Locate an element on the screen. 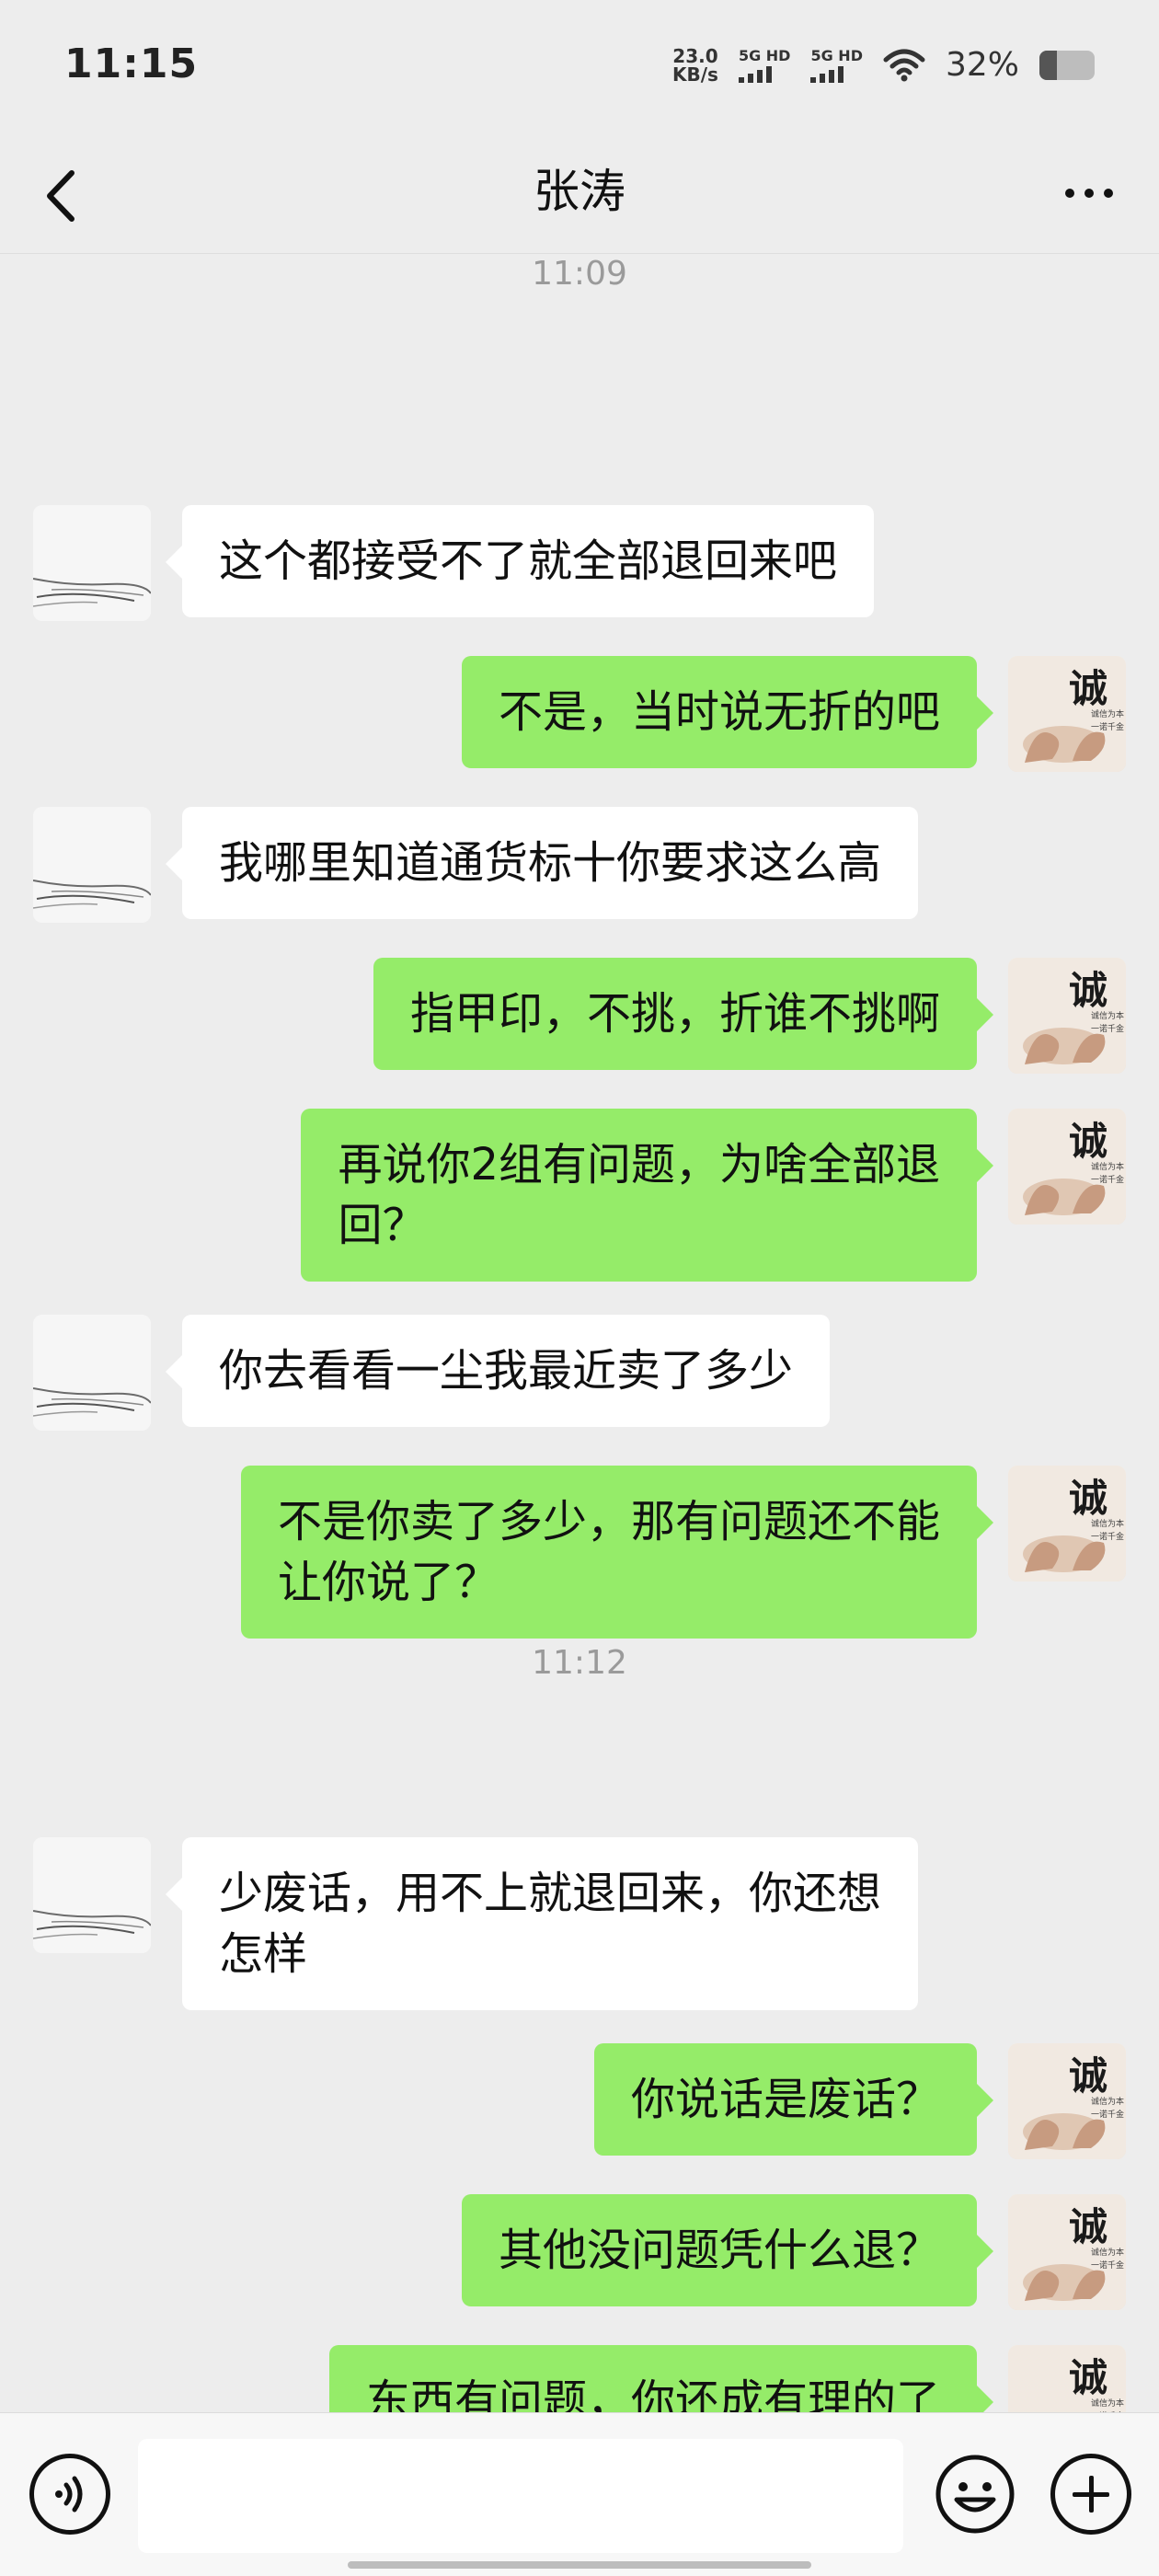 The height and width of the screenshot is (2576, 1159). message-bubble: 少废话，用不上就退回来，你还想 怎样 is located at coordinates (542, 1924).